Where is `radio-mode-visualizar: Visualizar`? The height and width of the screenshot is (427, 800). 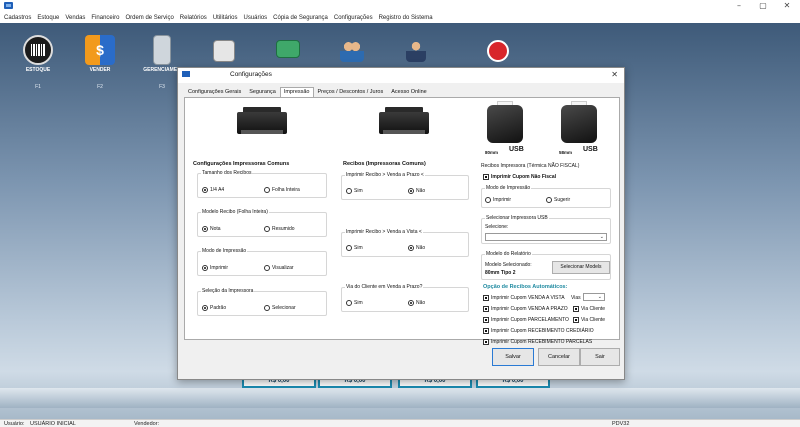
radio-mode-visualizar: Visualizar is located at coordinates (279, 268).